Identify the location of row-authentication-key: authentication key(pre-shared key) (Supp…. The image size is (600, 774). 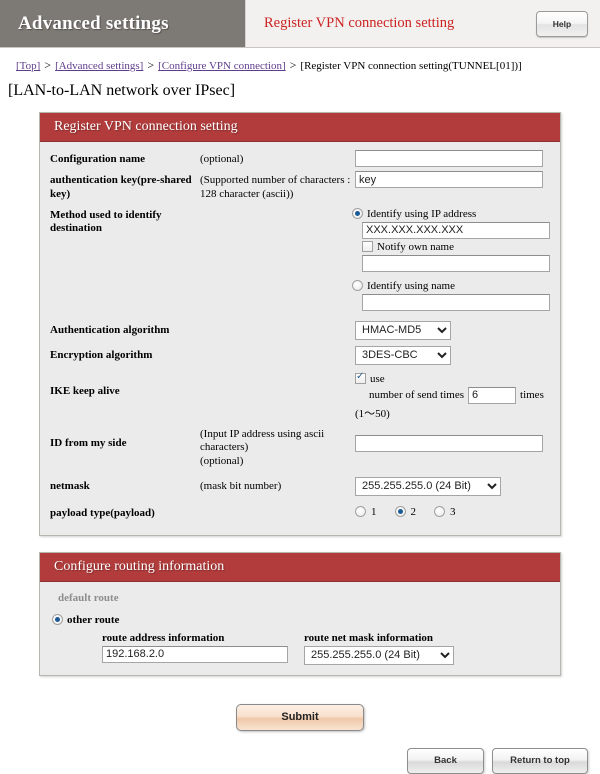
(300, 186).